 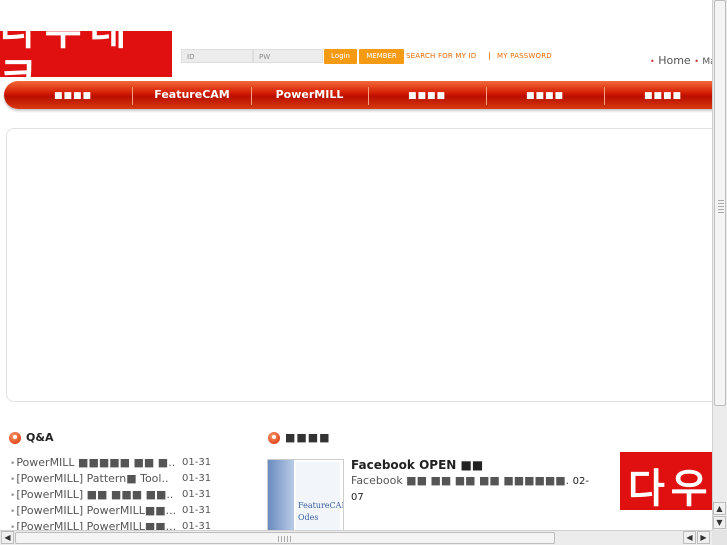 I want to click on list-item: •PowerMILL ■■■■■ ■■ ■.. 01-31, so click(x=112, y=464).